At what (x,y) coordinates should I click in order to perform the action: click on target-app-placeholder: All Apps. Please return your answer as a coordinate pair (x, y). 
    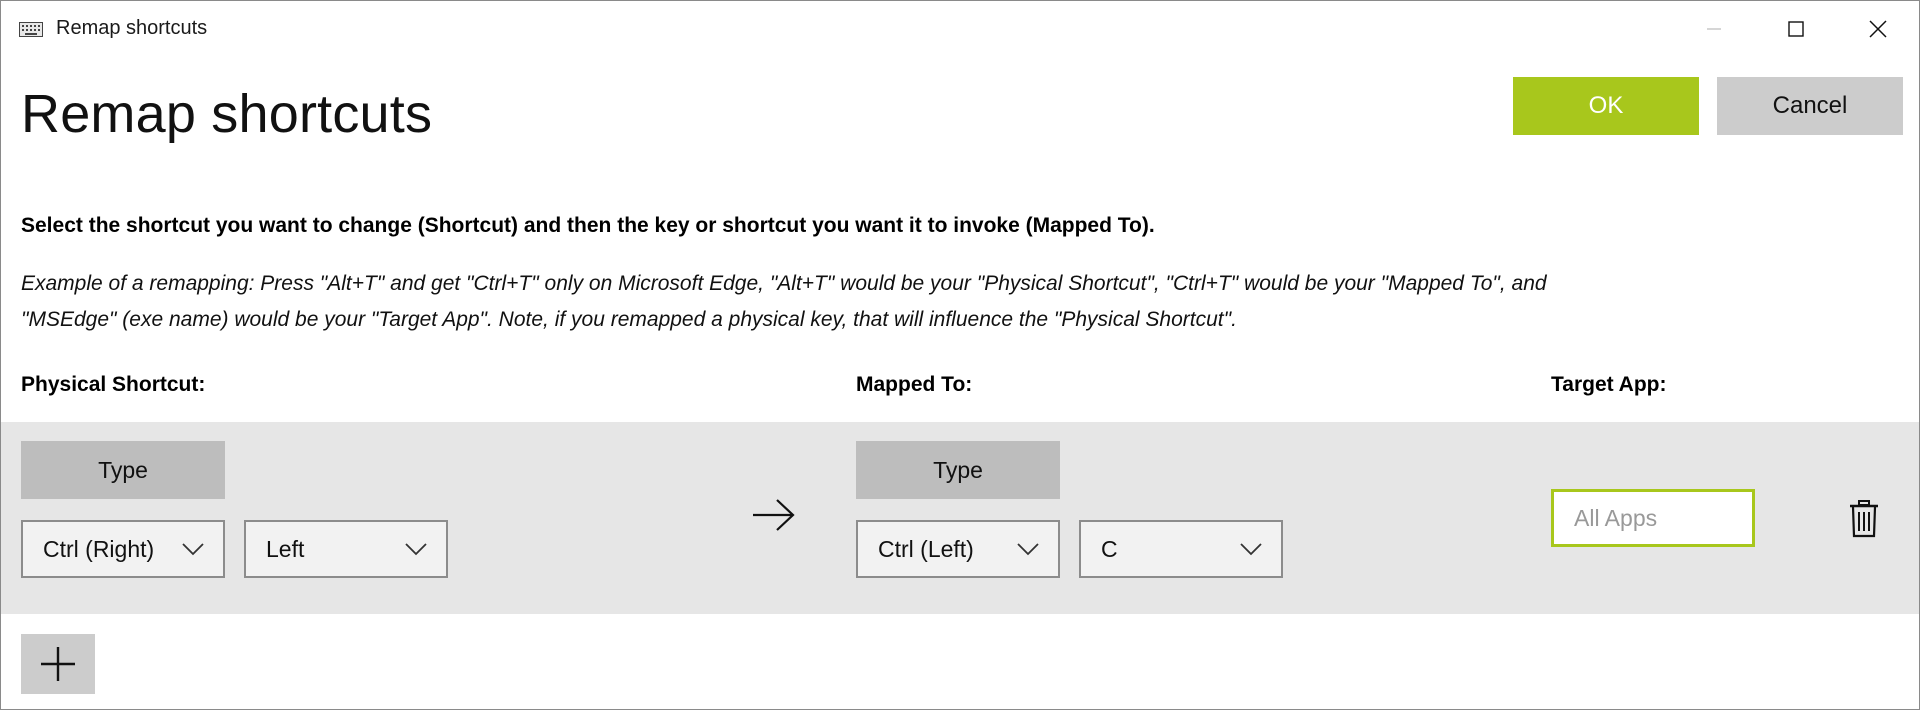
    Looking at the image, I should click on (1616, 517).